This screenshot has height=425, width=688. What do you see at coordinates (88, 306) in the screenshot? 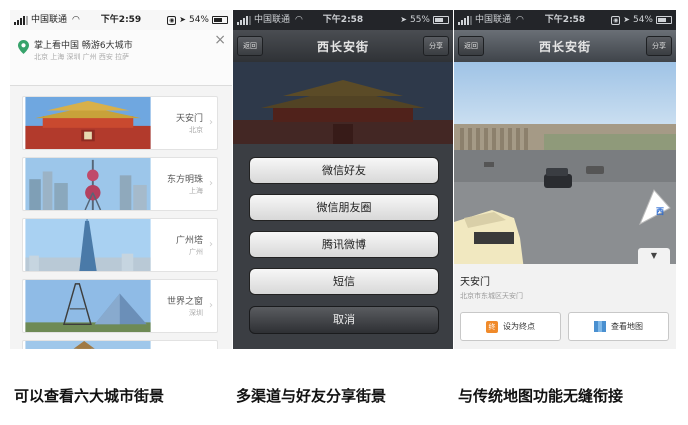
I see `window-of-world-thumbnail` at bounding box center [88, 306].